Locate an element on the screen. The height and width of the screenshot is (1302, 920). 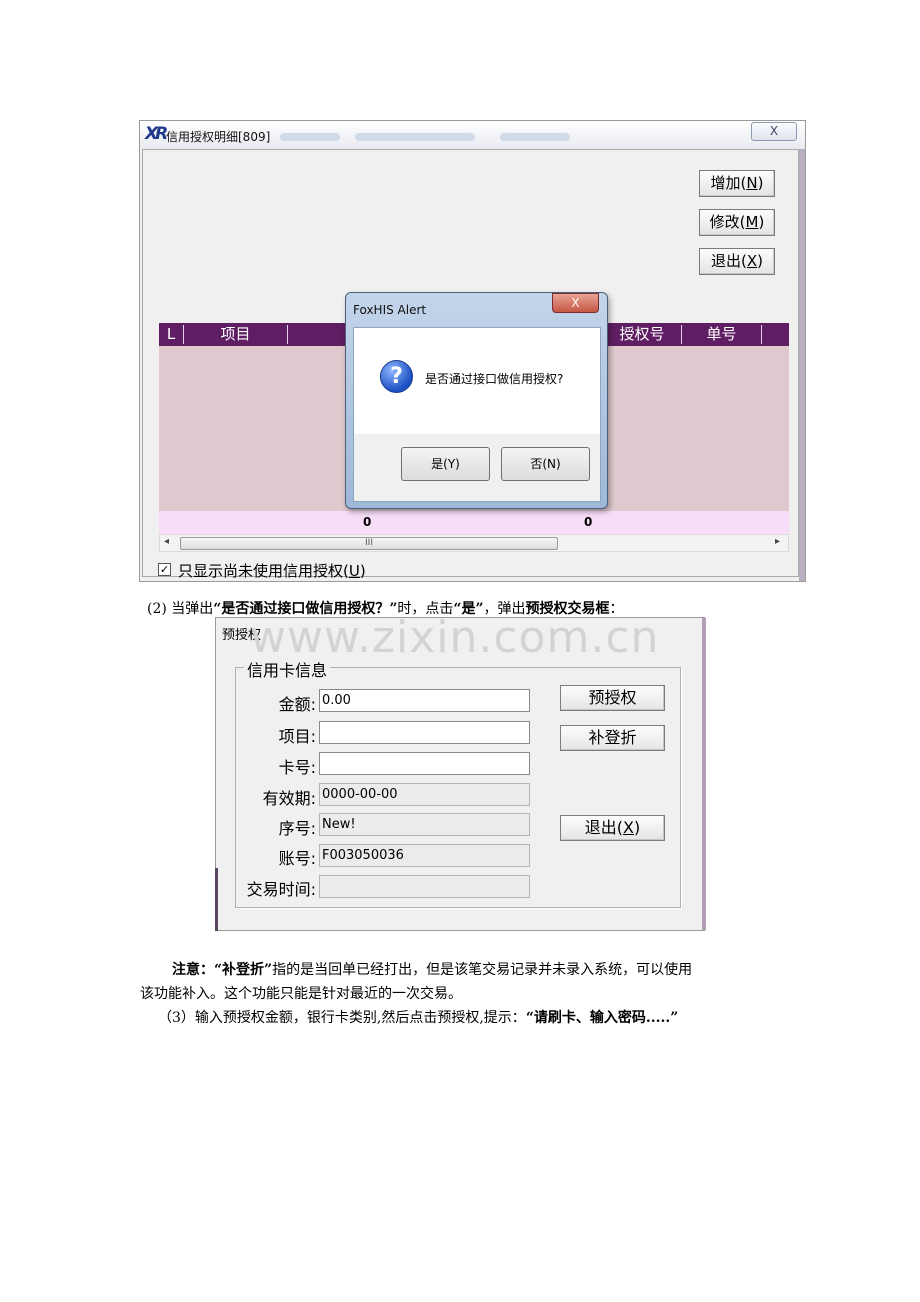
transaction-time-label: 交易时间: is located at coordinates (281, 889).